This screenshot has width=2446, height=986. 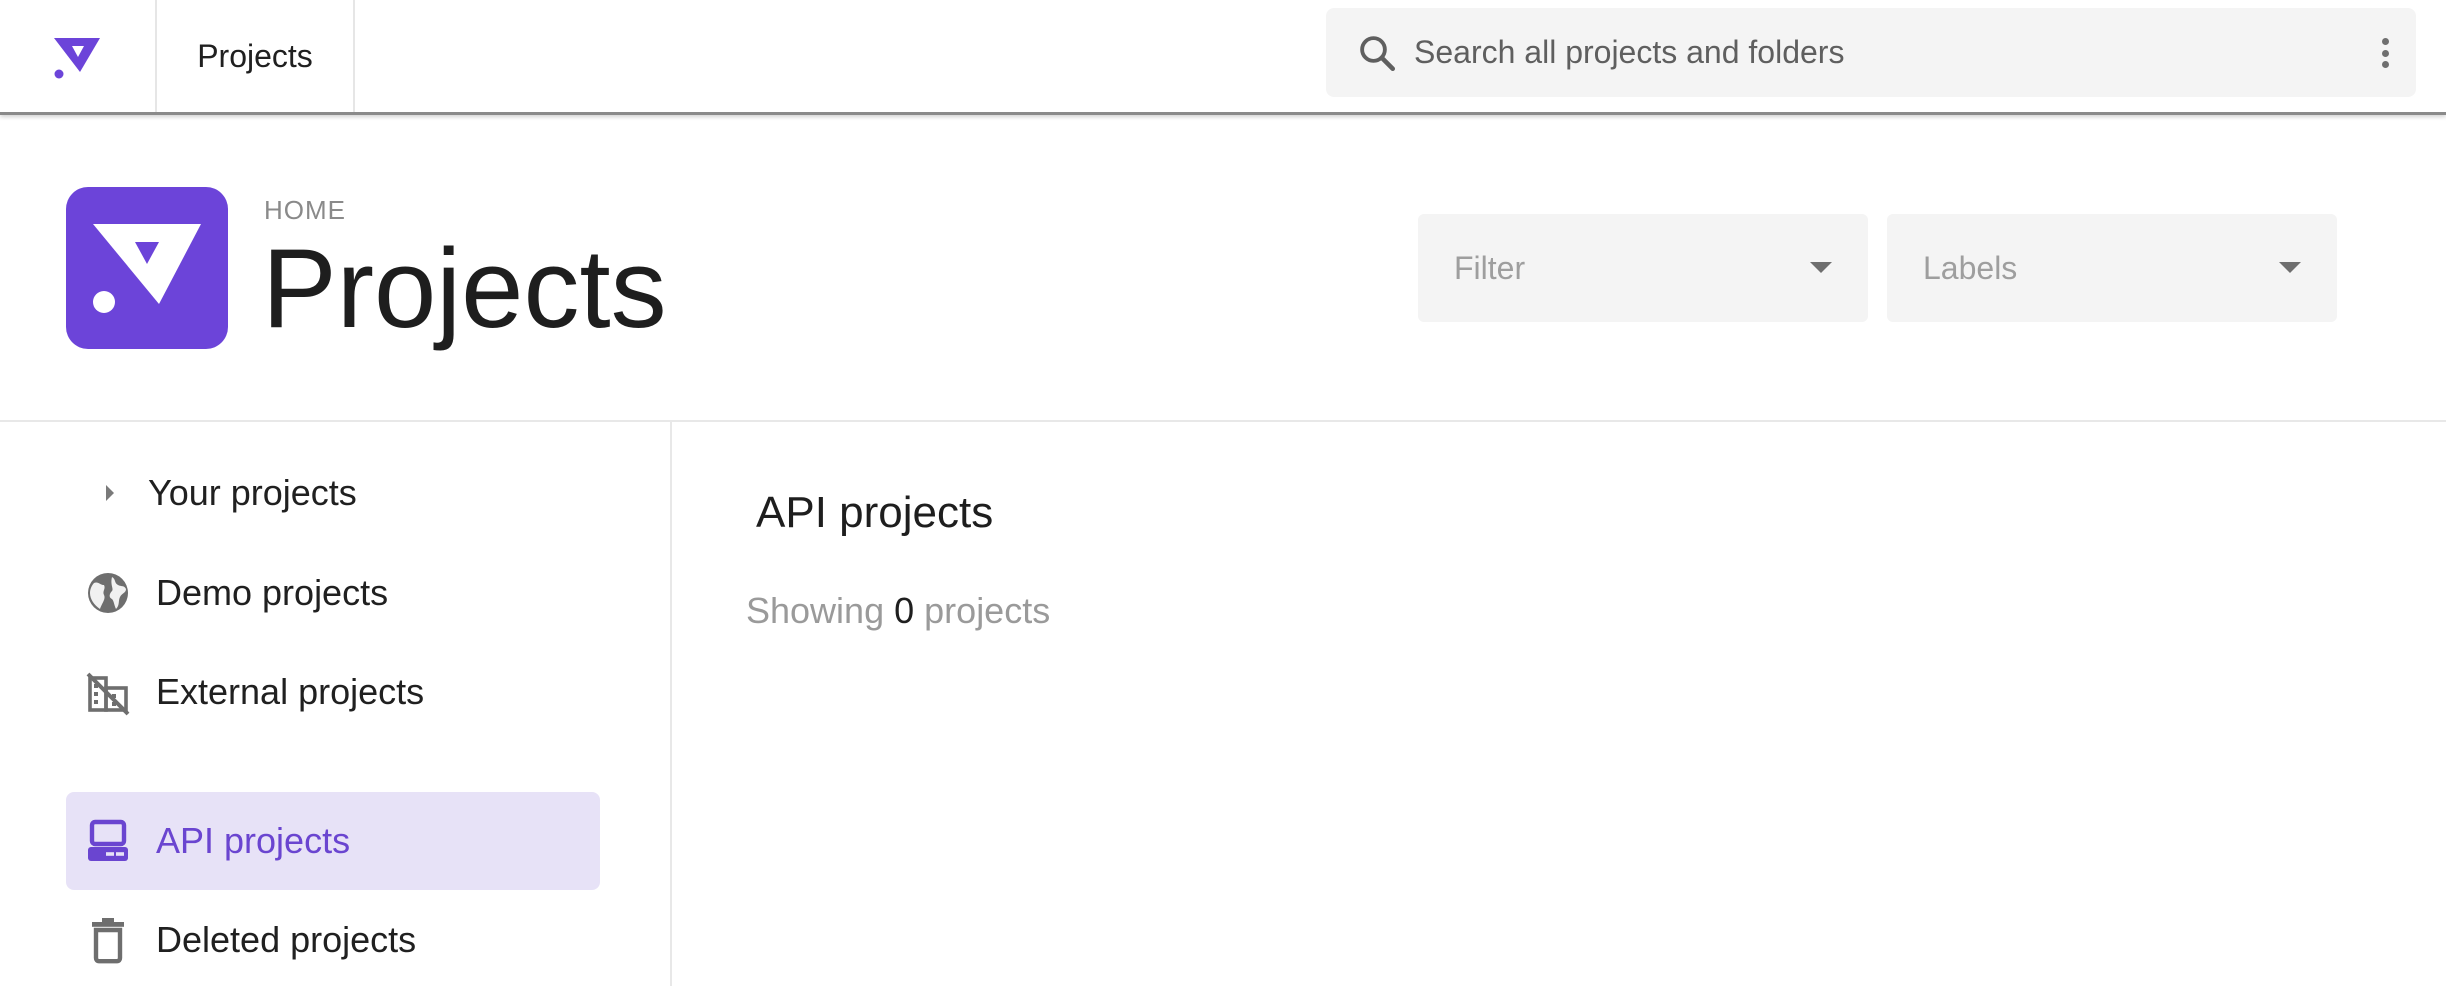 I want to click on labels-dropdown: Labels, so click(x=2112, y=268).